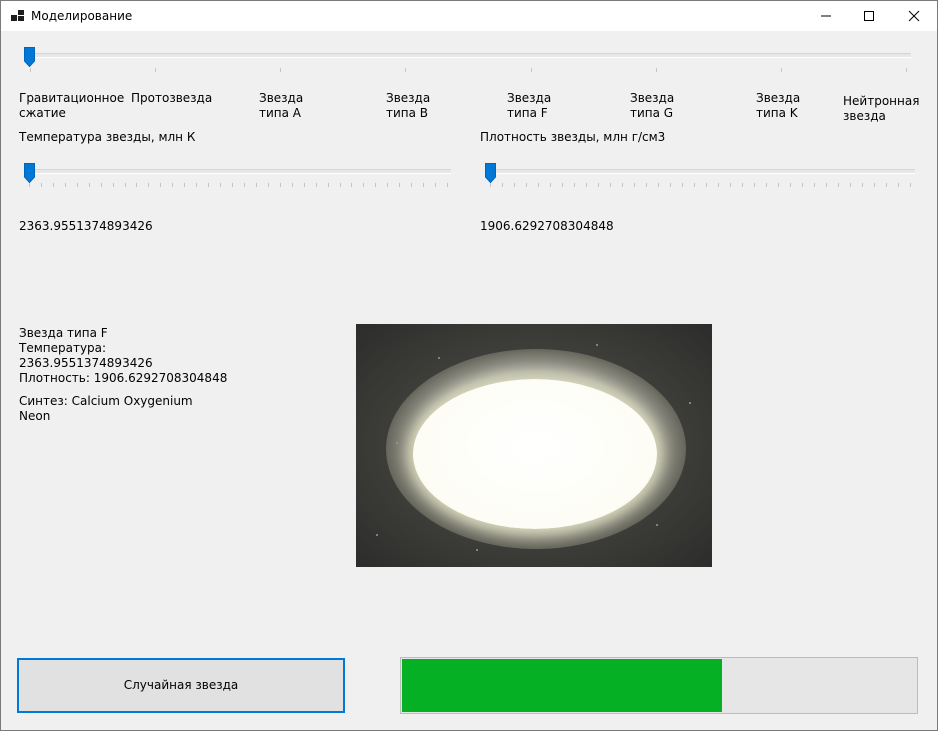 The width and height of the screenshot is (938, 731). I want to click on random-star-button: Случайная звезда, so click(181, 685).